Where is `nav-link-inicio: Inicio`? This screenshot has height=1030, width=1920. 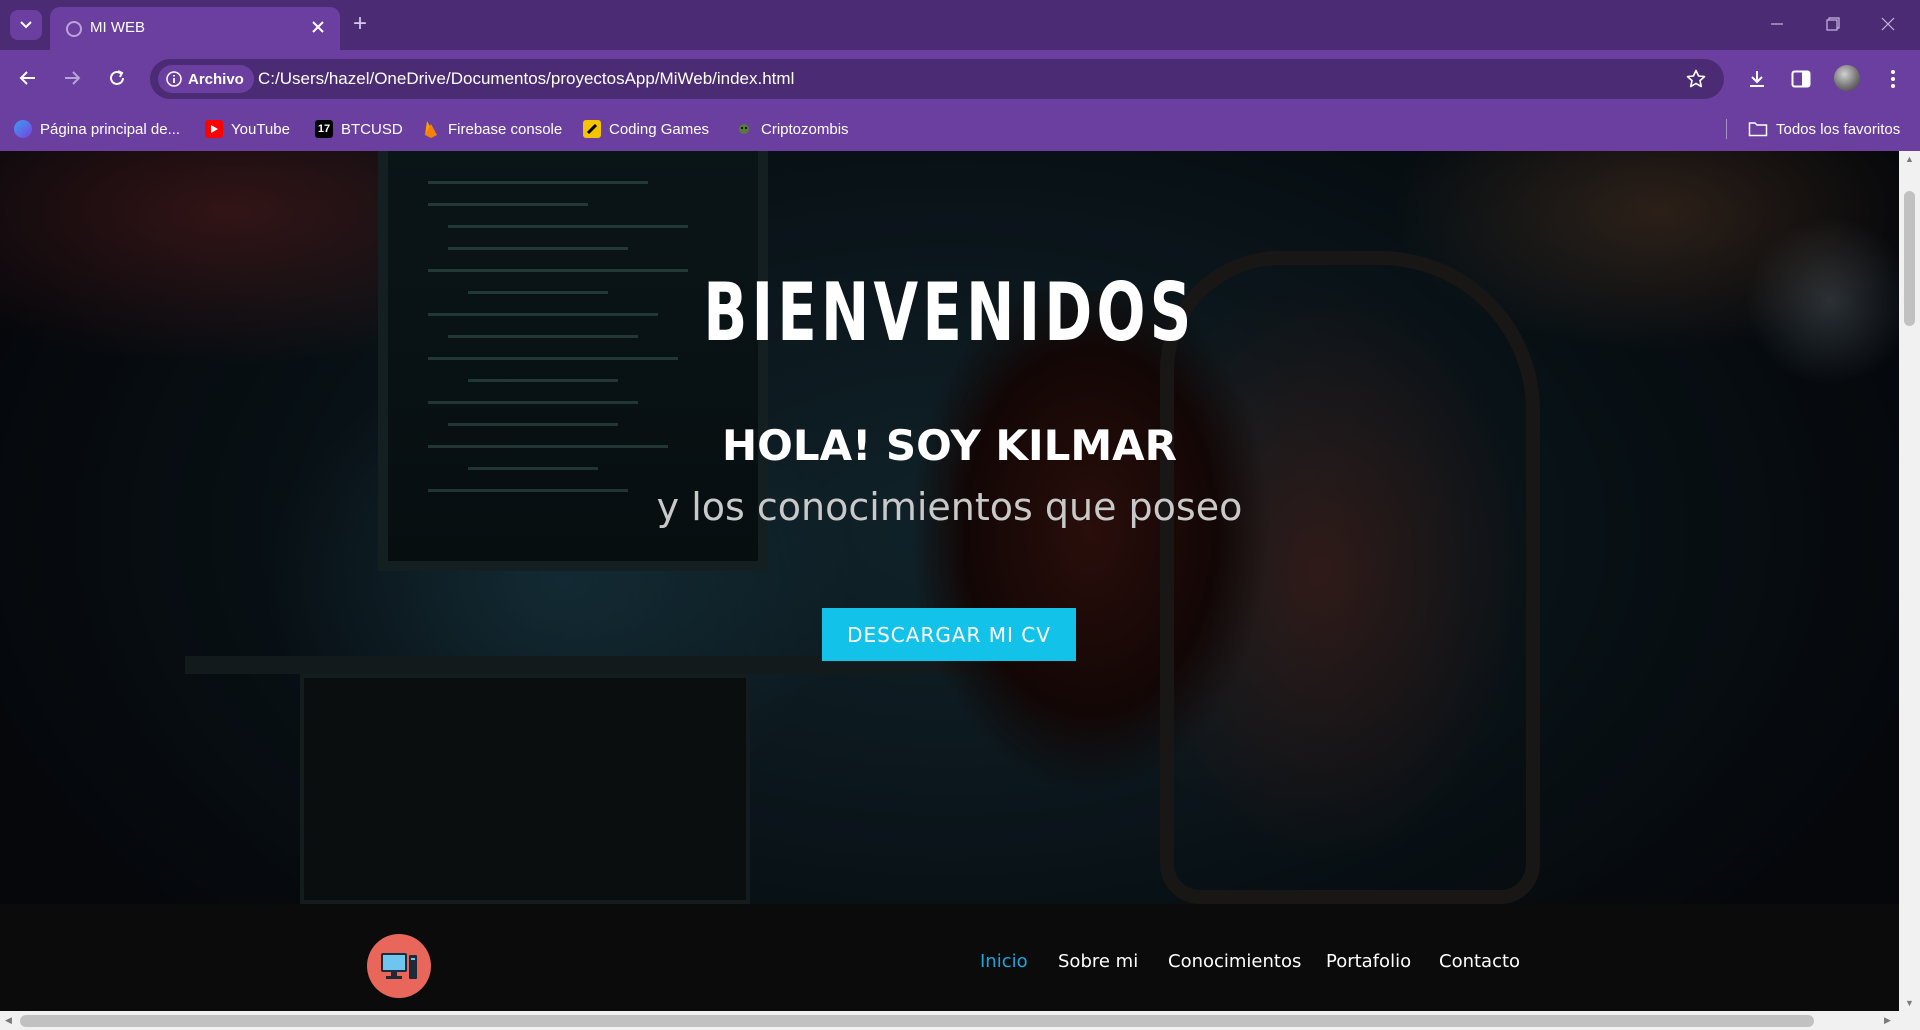 nav-link-inicio: Inicio is located at coordinates (1004, 961).